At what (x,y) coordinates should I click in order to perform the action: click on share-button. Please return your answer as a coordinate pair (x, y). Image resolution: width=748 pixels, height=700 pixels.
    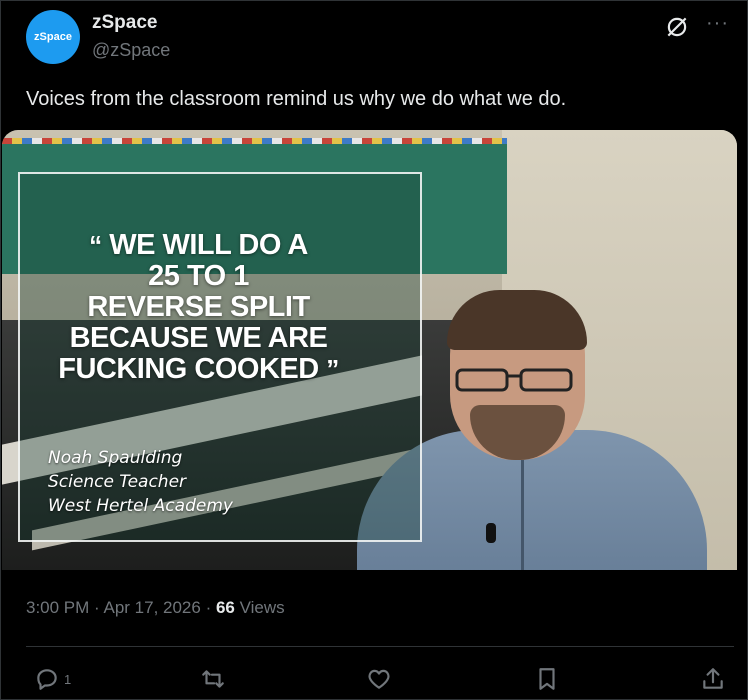
    Looking at the image, I should click on (713, 679).